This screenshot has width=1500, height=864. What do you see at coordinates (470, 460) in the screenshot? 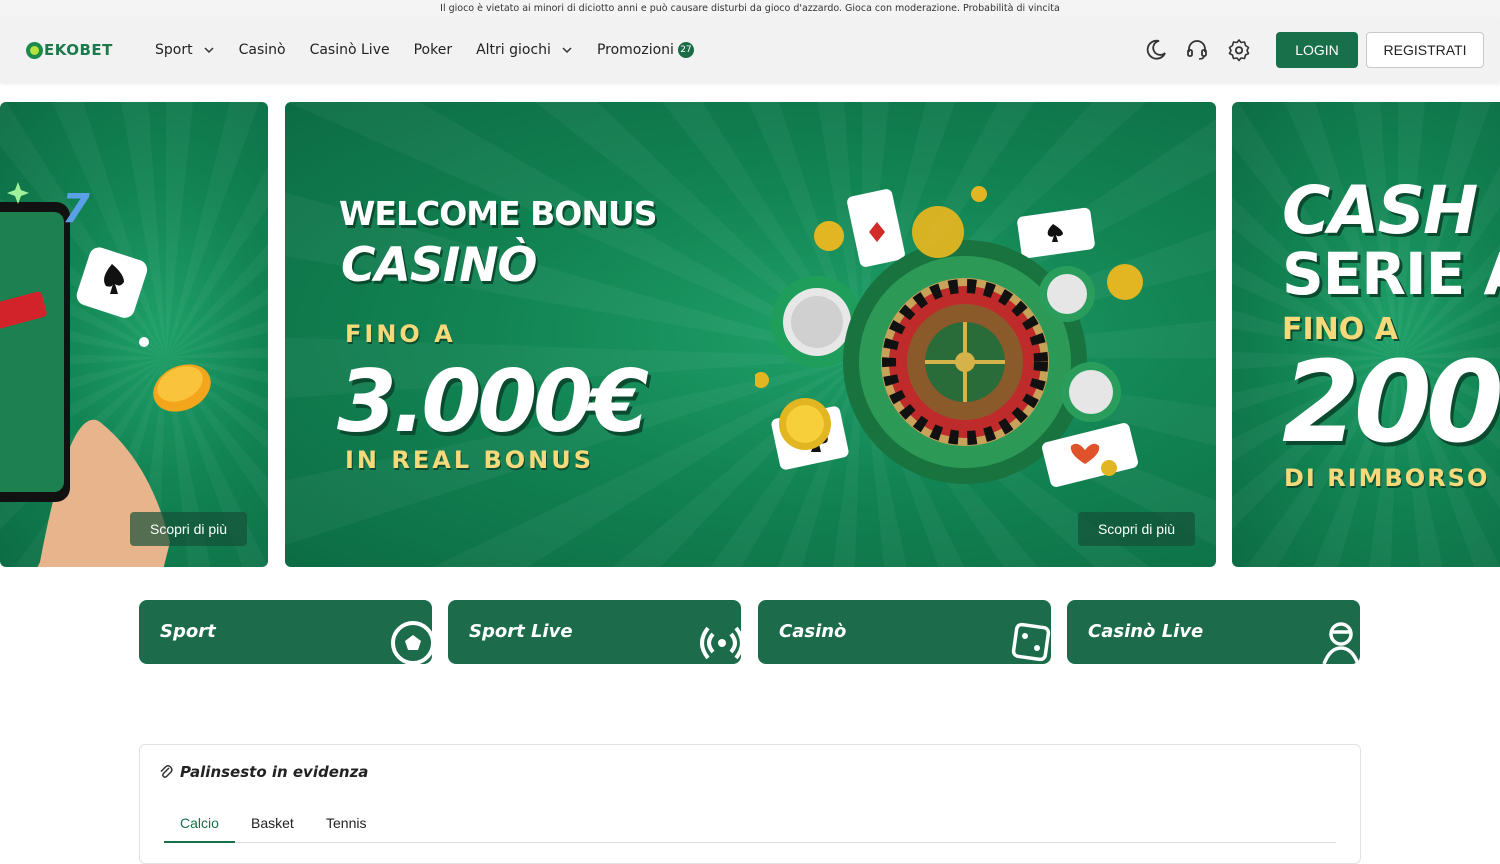
I see `promo-suffix: IN REAL BONUS` at bounding box center [470, 460].